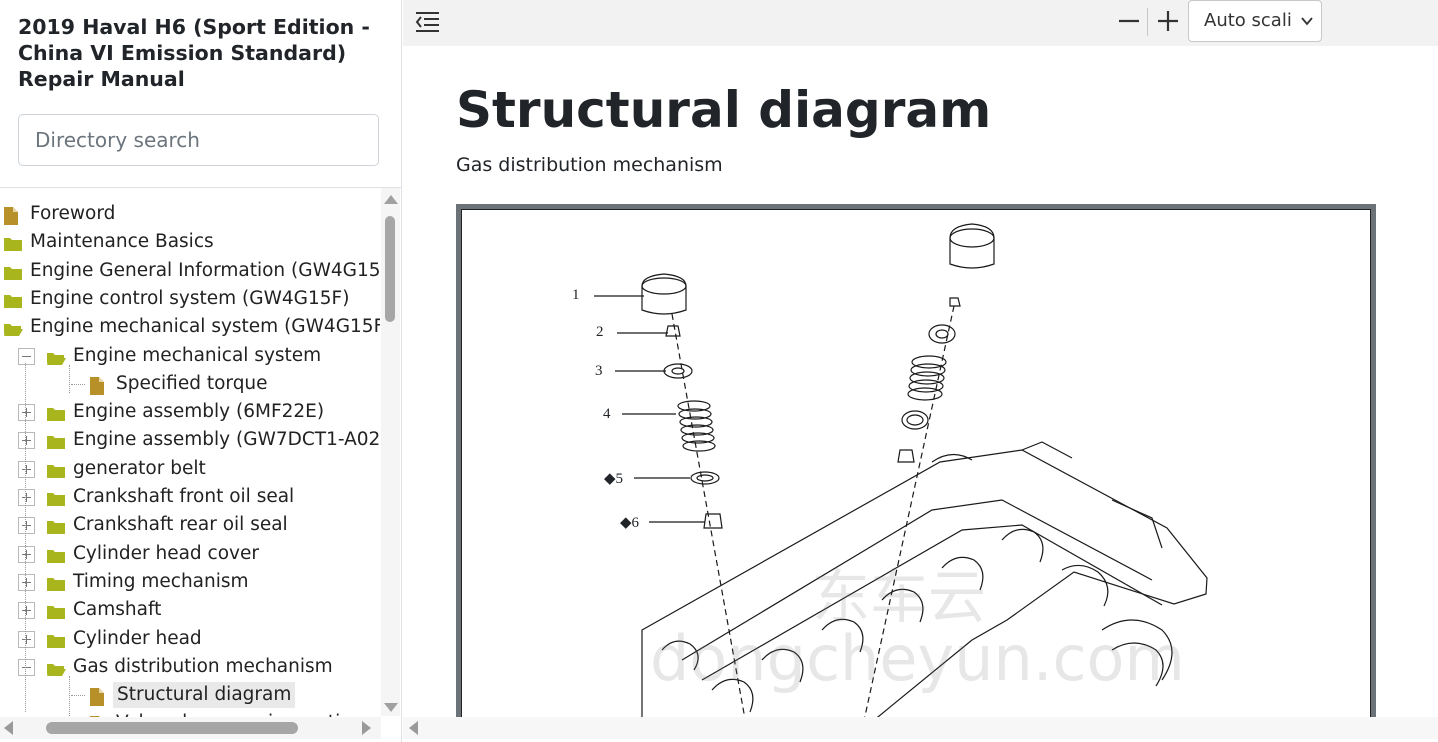 This screenshot has height=742, width=1438. I want to click on tree-item: Engine control system (GW4G15F), so click(176, 299).